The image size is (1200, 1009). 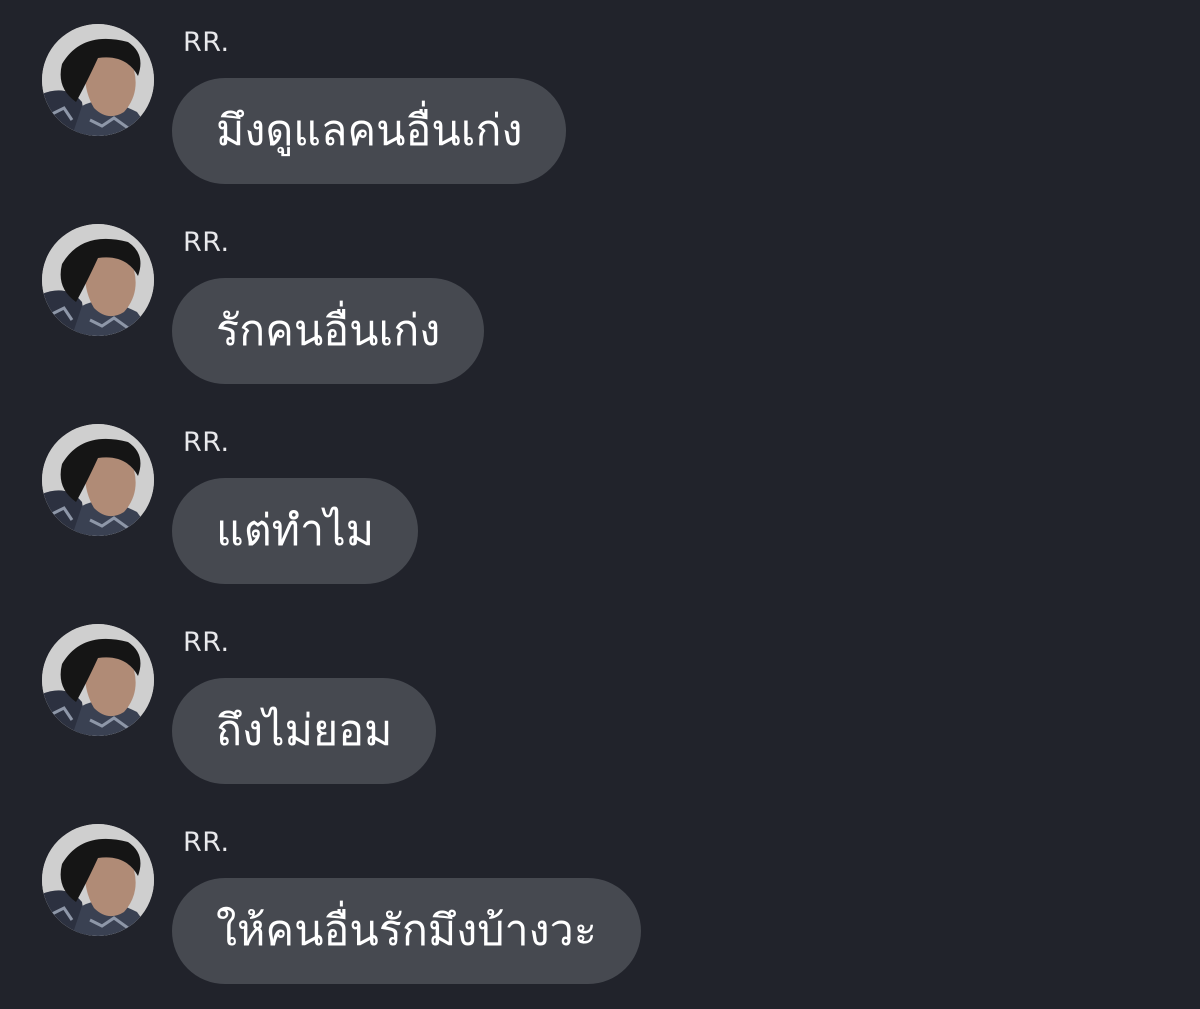 I want to click on message-text: รักคนอื่นเก่ง, so click(x=328, y=330).